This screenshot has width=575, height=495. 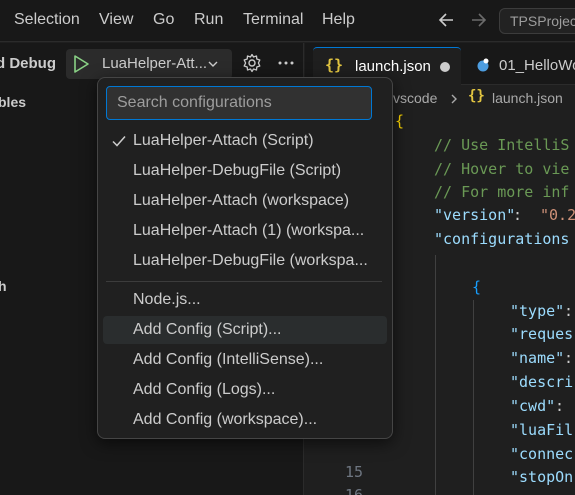 I want to click on quickpick-item: LuaHelper-Attach (workspace), so click(x=245, y=201).